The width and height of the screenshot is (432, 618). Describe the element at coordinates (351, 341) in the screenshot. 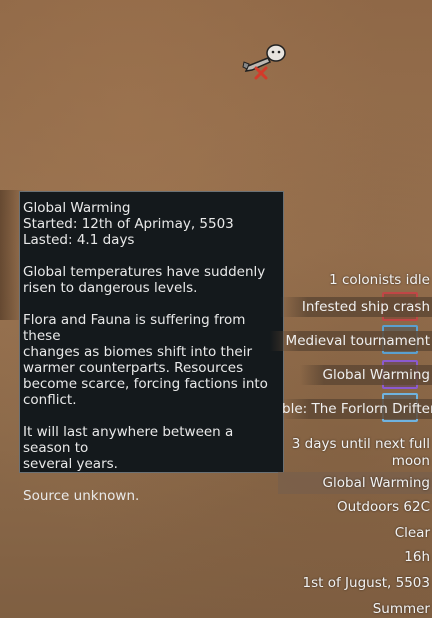

I see `letter-medieval-tournament: Medieval tournament` at that location.